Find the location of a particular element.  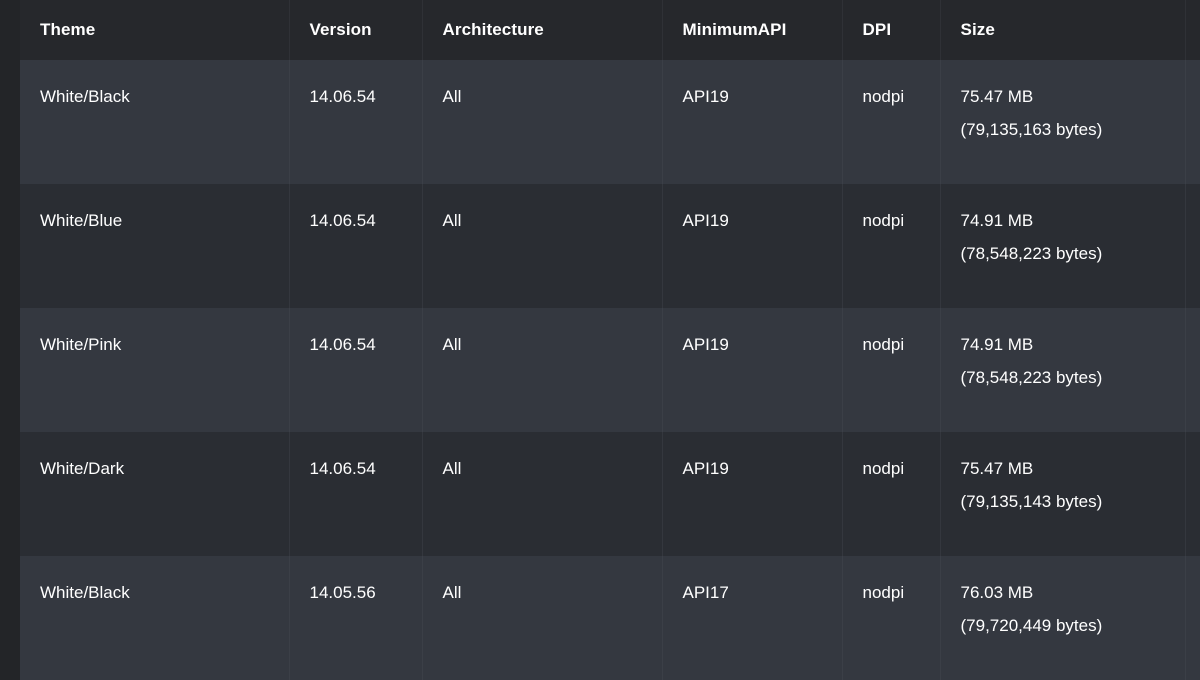

column-header-dpi: DPI is located at coordinates (890, 30).